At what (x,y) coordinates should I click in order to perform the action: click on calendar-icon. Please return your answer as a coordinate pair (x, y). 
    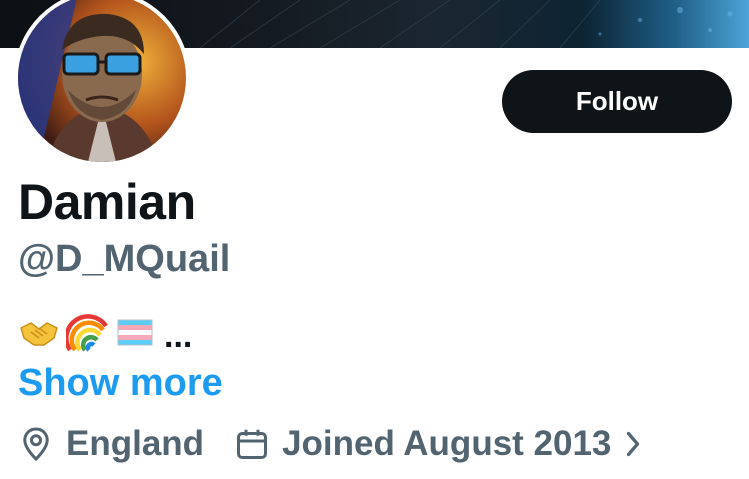
    Looking at the image, I should click on (252, 444).